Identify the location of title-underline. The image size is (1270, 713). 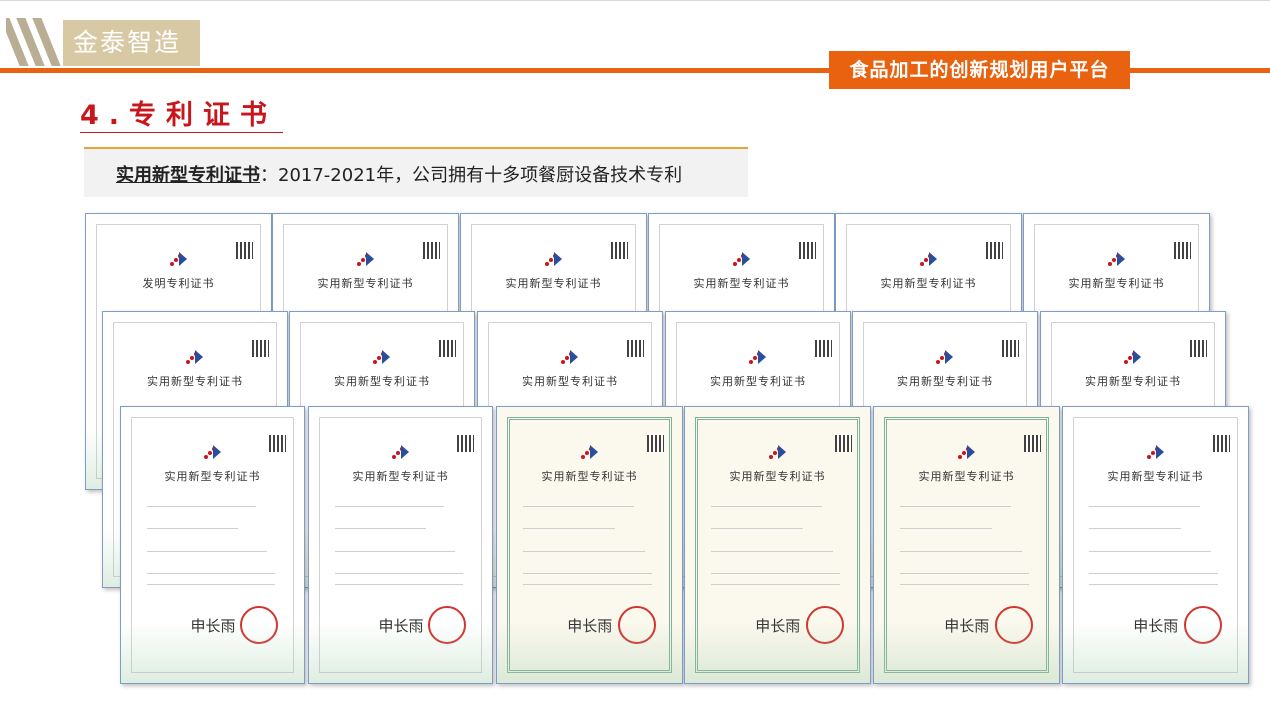
(181, 132).